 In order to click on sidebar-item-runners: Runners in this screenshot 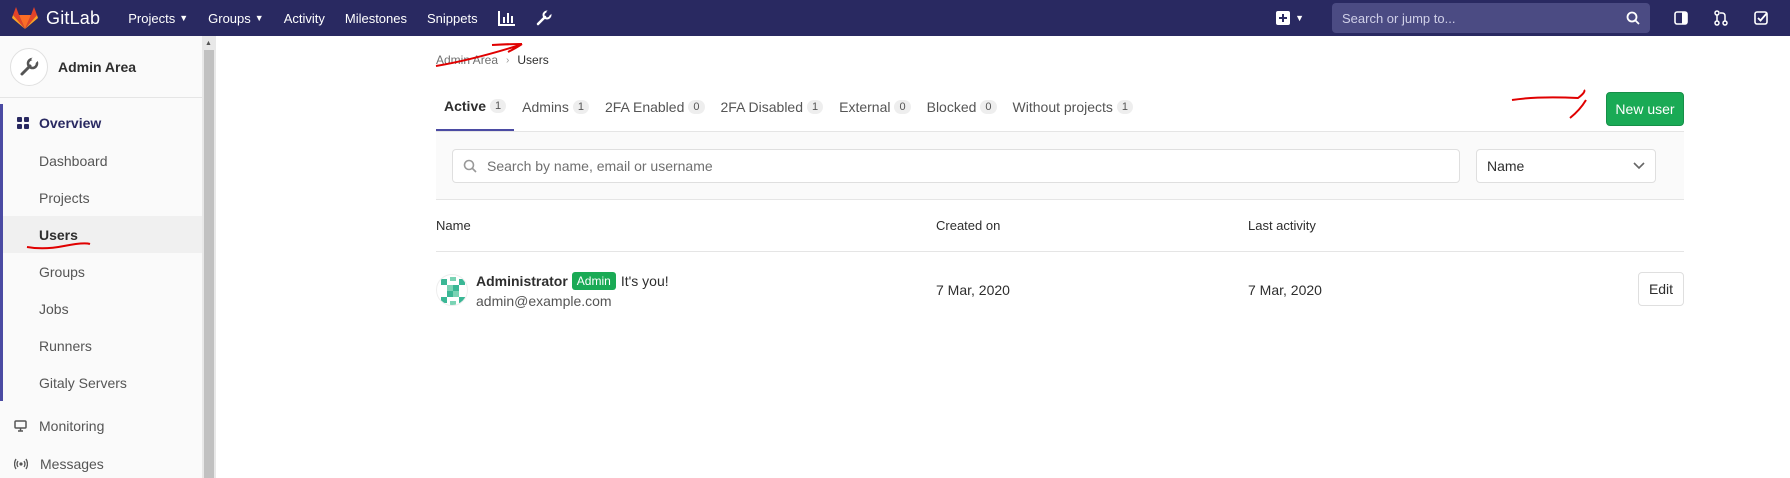, I will do `click(102, 345)`.